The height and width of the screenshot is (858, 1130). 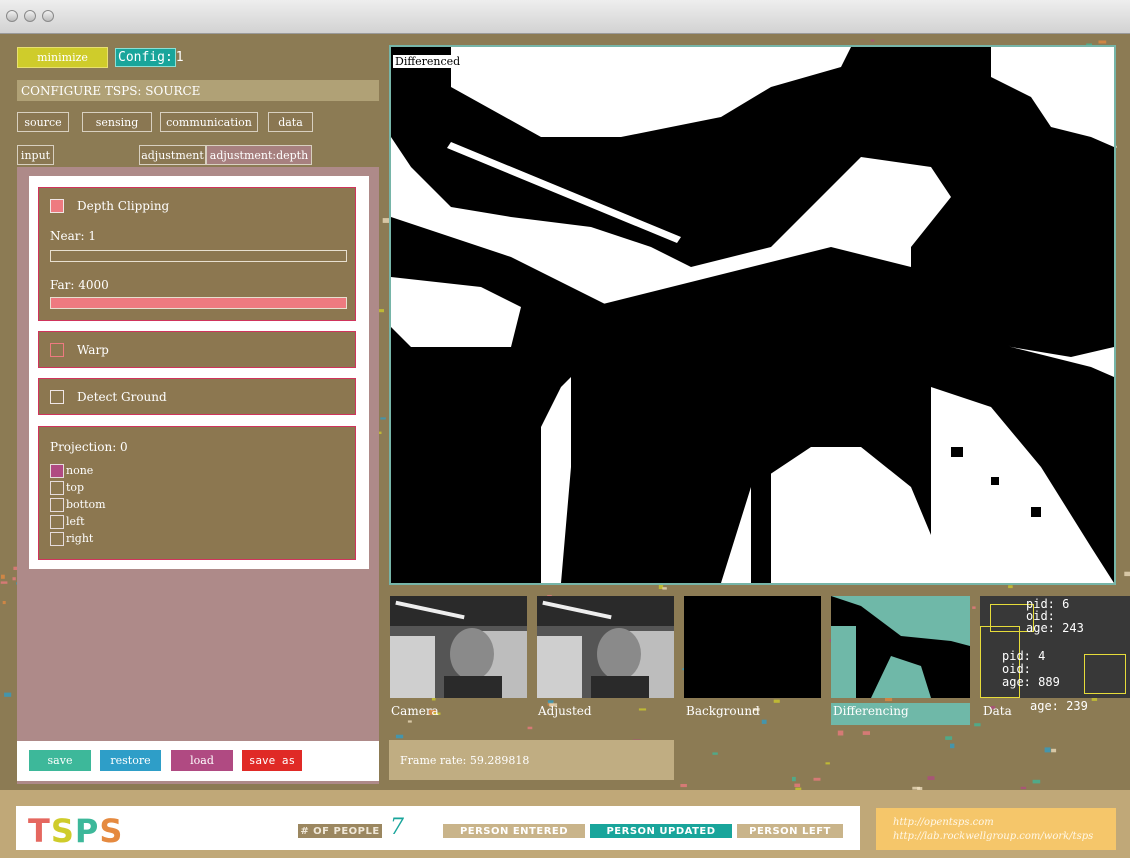 I want to click on minimize-panel-button: minimize, so click(x=62, y=57).